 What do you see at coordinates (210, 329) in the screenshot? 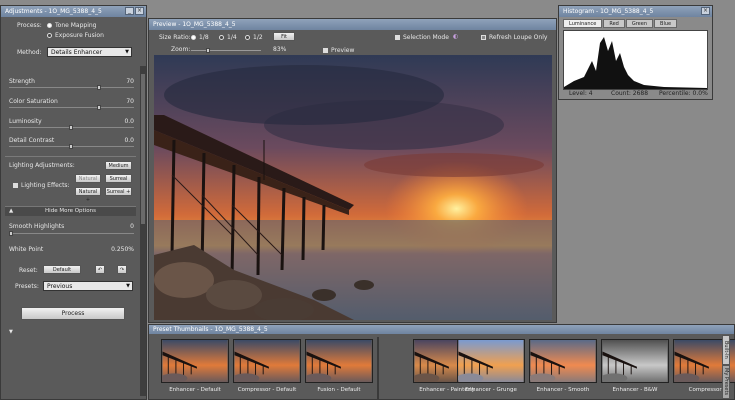
I see `thumbnails-title: Preset Thumbnails - 1O_MG_5388_4_5` at bounding box center [210, 329].